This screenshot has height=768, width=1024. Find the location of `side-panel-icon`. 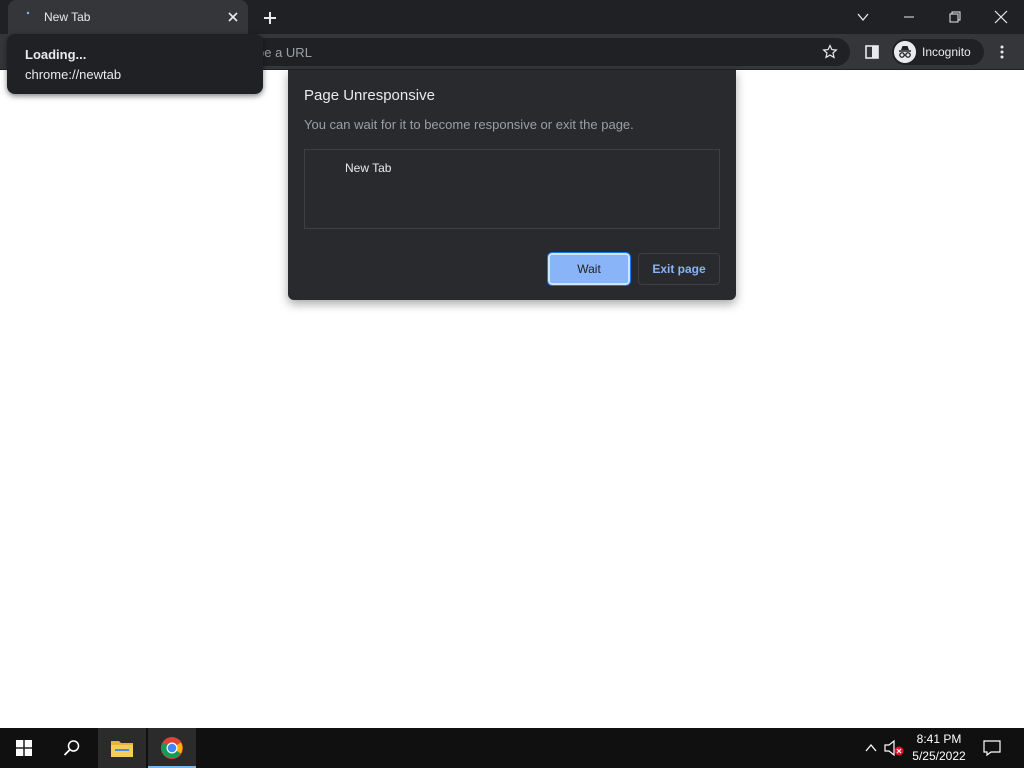

side-panel-icon is located at coordinates (872, 52).